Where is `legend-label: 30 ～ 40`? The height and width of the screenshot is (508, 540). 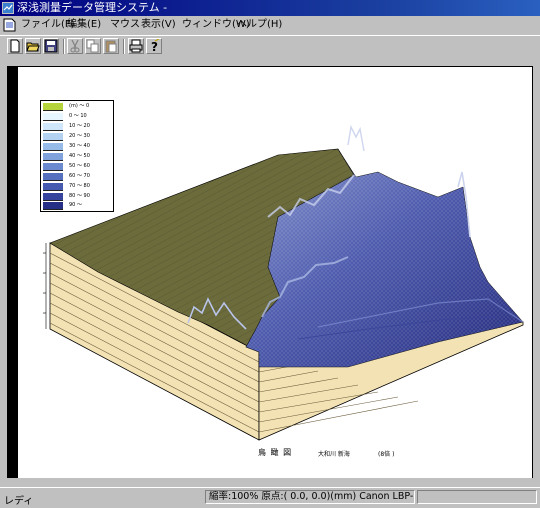 legend-label: 30 ～ 40 is located at coordinates (79, 146).